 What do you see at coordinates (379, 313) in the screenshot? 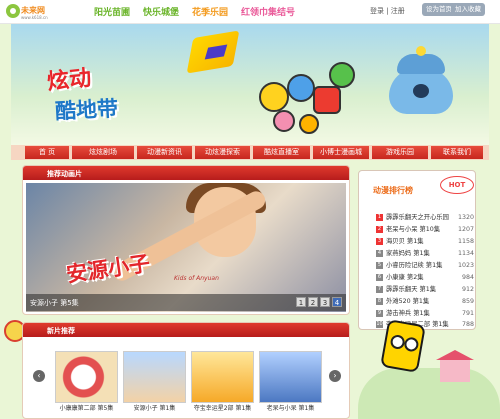
I see `rank-number: 9` at bounding box center [379, 313].